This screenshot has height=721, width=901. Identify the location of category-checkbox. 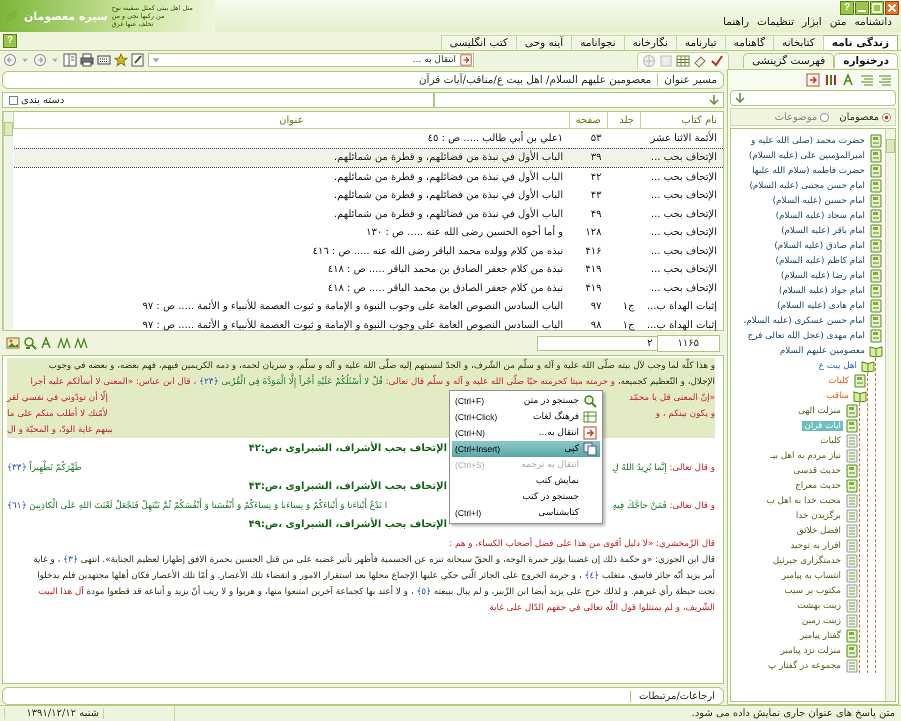
(13, 100).